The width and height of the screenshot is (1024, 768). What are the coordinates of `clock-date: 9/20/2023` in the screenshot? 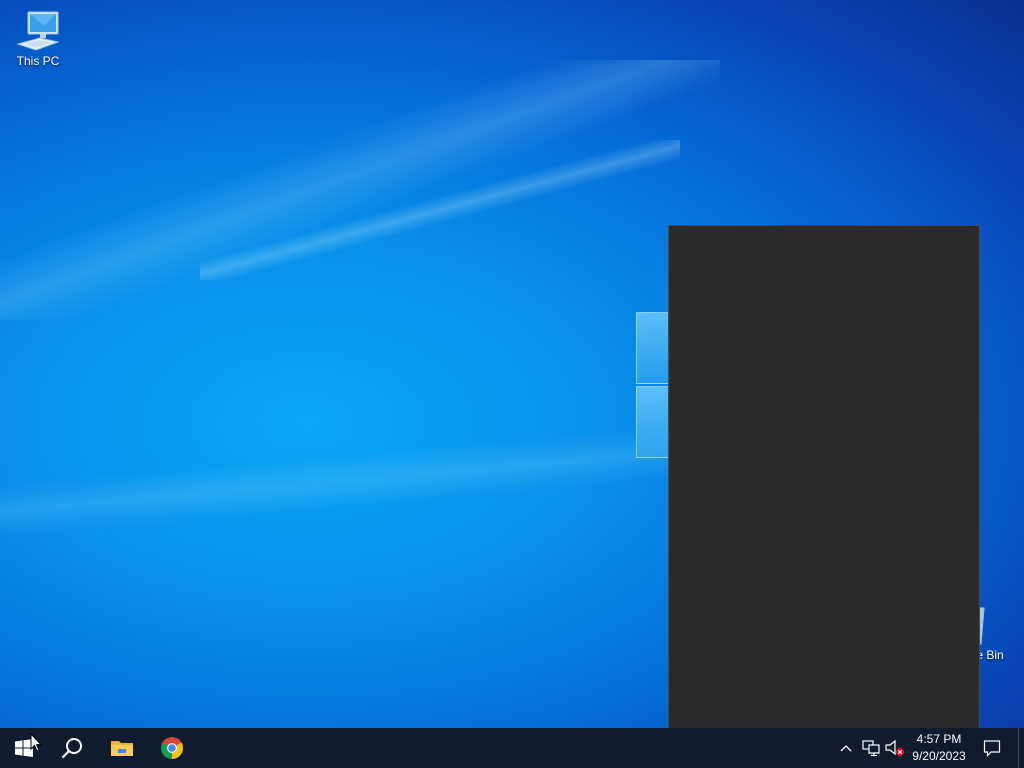 It's located at (939, 756).